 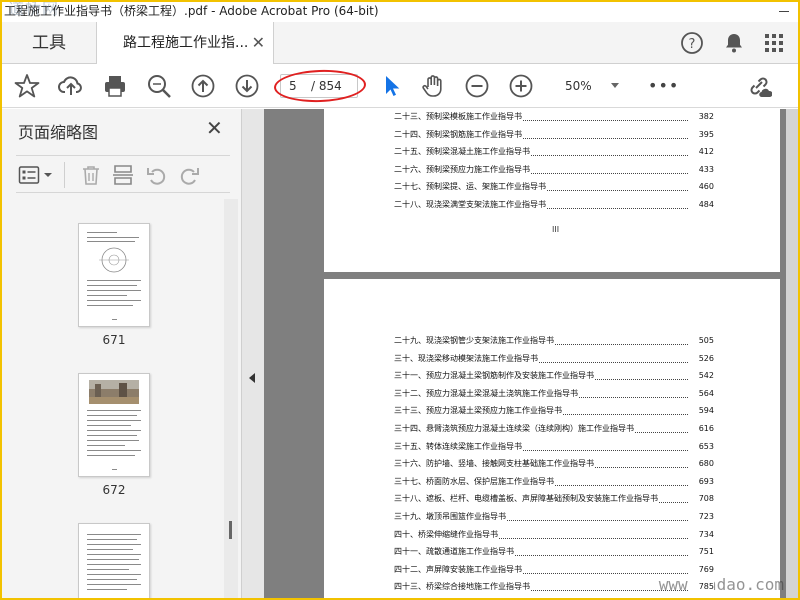 I want to click on insert-page-icon, so click(x=123, y=175).